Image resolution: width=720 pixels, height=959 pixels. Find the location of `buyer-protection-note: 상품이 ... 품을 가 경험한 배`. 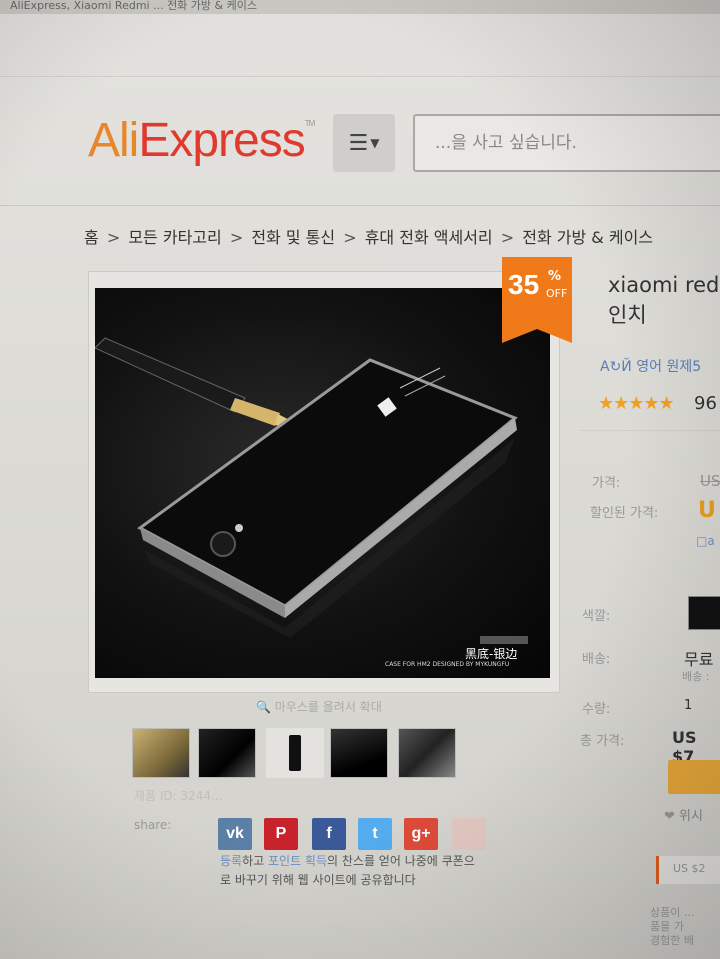

buyer-protection-note: 상품이 ... 품을 가 경험한 배 is located at coordinates (672, 927).